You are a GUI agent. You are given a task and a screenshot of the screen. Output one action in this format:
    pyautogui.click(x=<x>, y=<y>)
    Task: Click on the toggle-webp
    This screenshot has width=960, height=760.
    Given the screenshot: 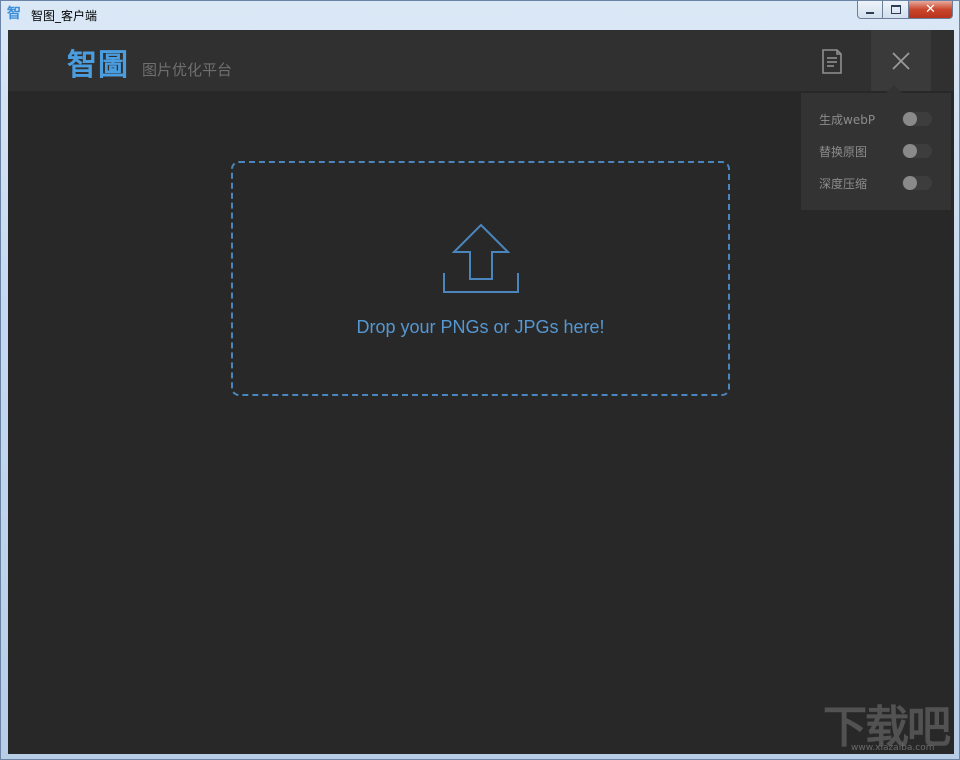 What is the action you would take?
    pyautogui.click(x=917, y=119)
    